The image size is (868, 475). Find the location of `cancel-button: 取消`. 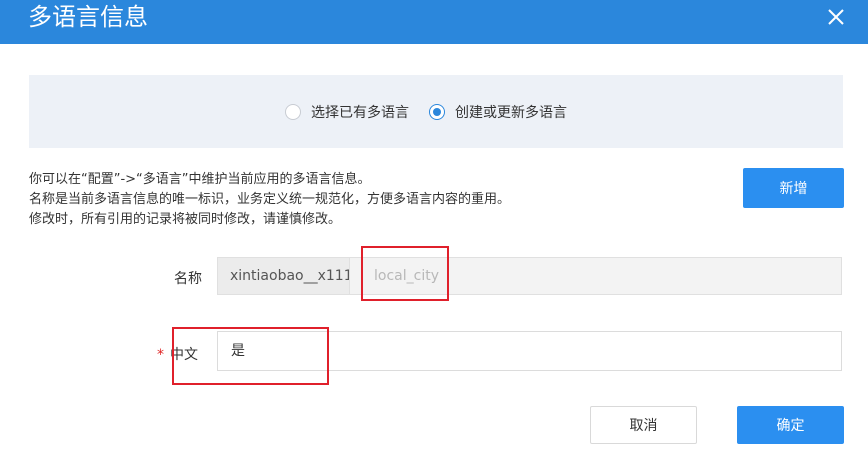

cancel-button: 取消 is located at coordinates (643, 425).